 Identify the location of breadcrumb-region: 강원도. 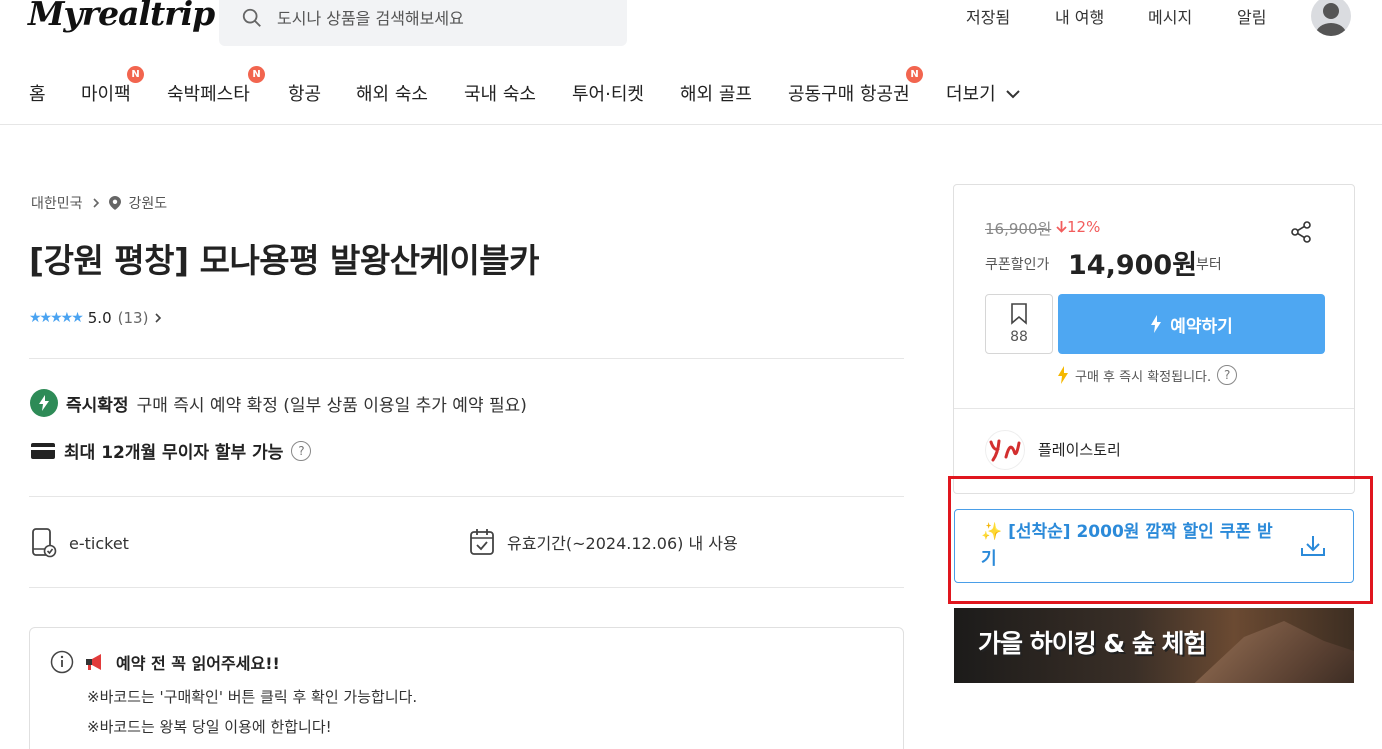
(148, 203).